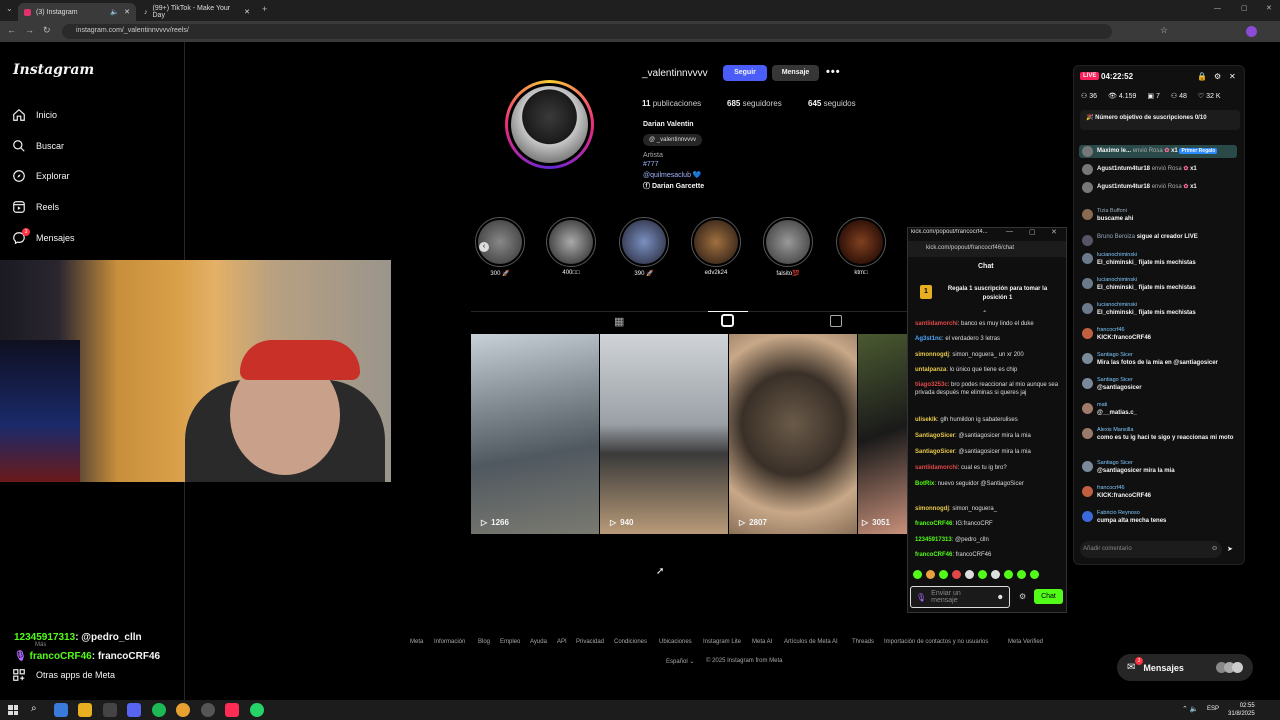 This screenshot has height=720, width=1280. Describe the element at coordinates (933, 540) in the screenshot. I see `chat-username: 12345917313` at that location.